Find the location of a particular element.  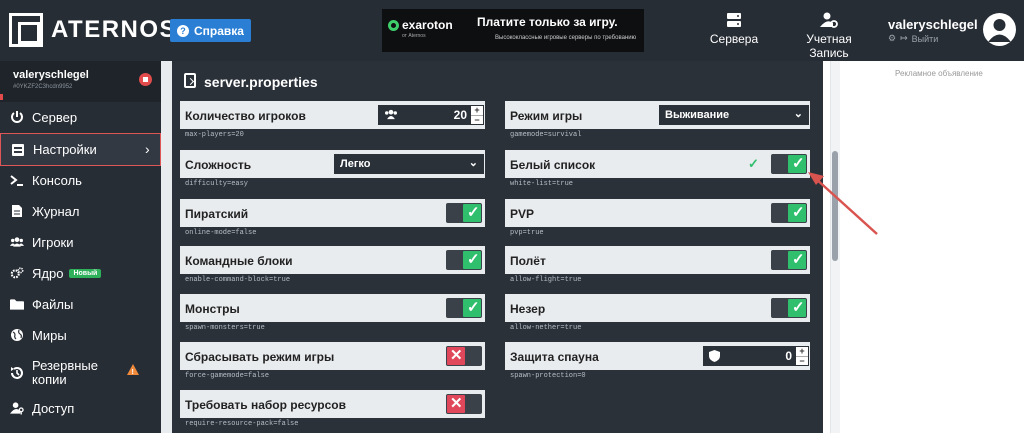

nav-account: Учетная Запись is located at coordinates (829, 36).